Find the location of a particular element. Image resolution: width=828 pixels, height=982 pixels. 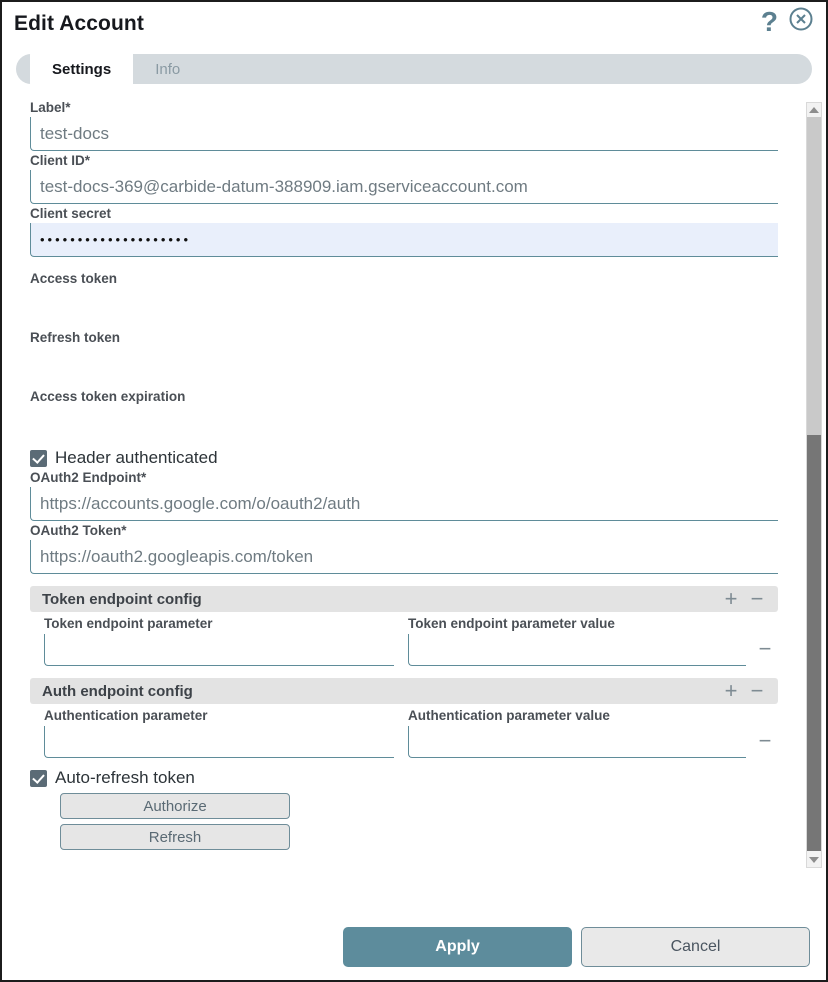

auth-endpoint-param-label: Authentication parameter is located at coordinates (126, 715).